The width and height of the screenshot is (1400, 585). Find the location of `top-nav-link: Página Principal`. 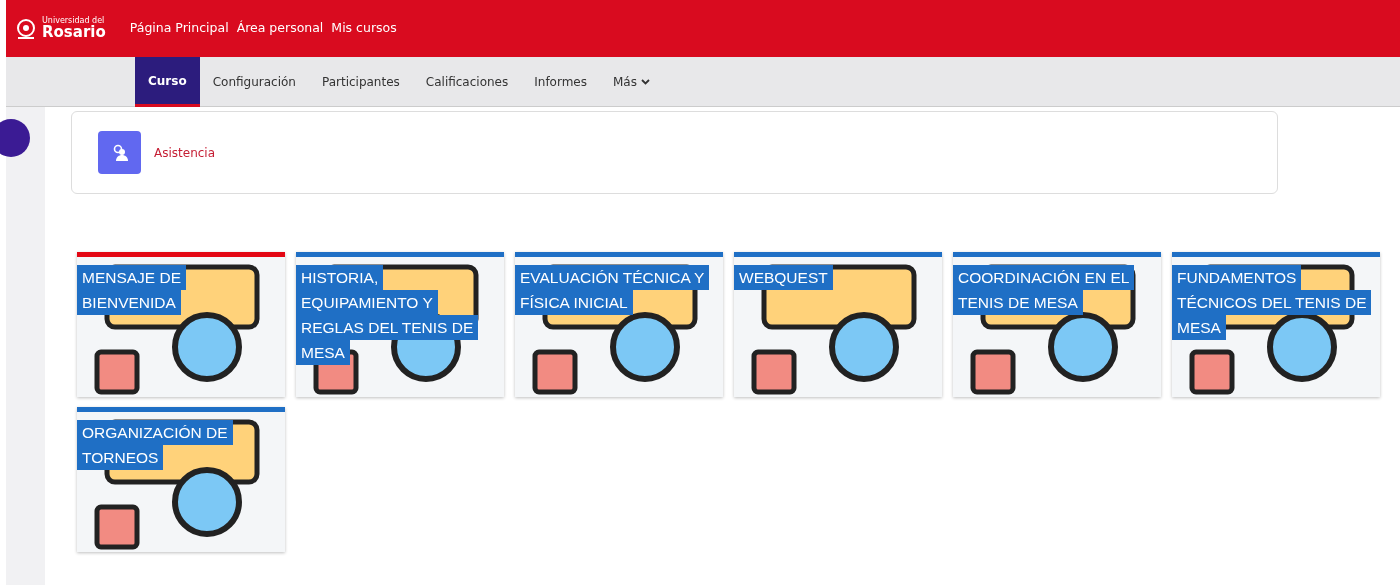

top-nav-link: Página Principal is located at coordinates (179, 28).